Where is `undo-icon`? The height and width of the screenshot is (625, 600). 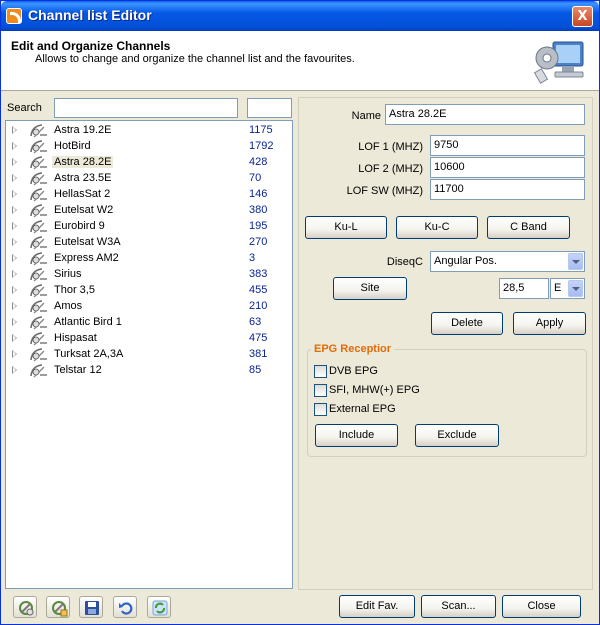 undo-icon is located at coordinates (126, 608).